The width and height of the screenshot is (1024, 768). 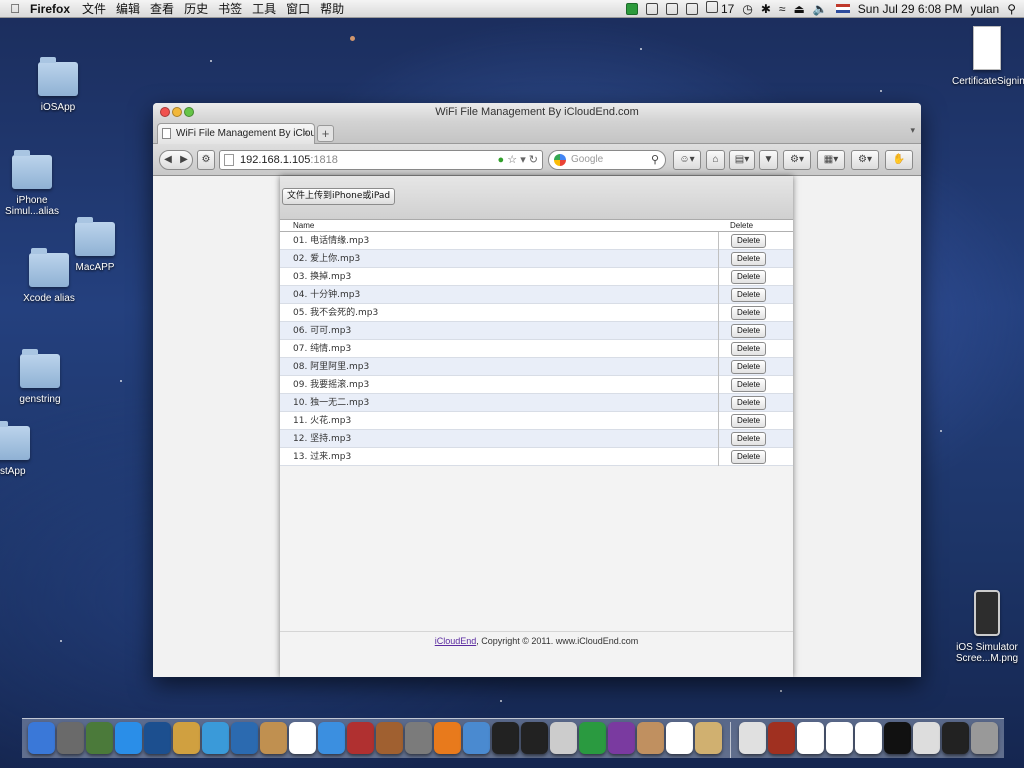 I want to click on dropdown-icon: ▾, so click(x=523, y=160).